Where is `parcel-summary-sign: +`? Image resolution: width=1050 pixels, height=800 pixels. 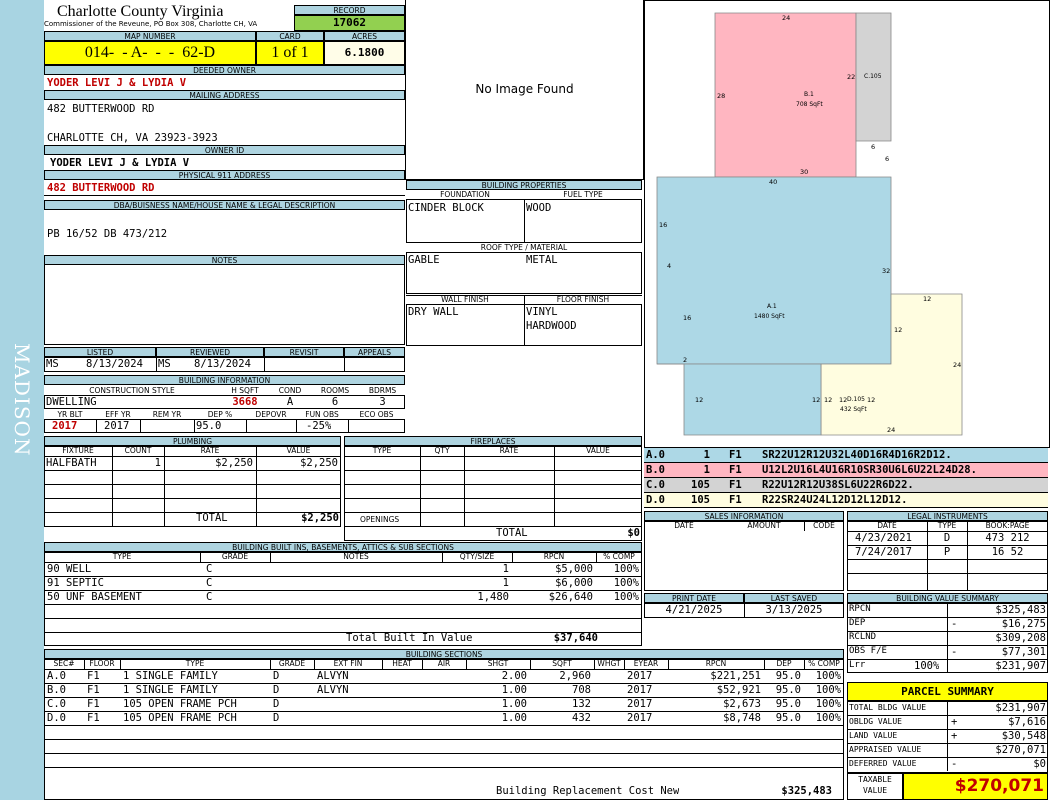 parcel-summary-sign: + is located at coordinates (954, 722).